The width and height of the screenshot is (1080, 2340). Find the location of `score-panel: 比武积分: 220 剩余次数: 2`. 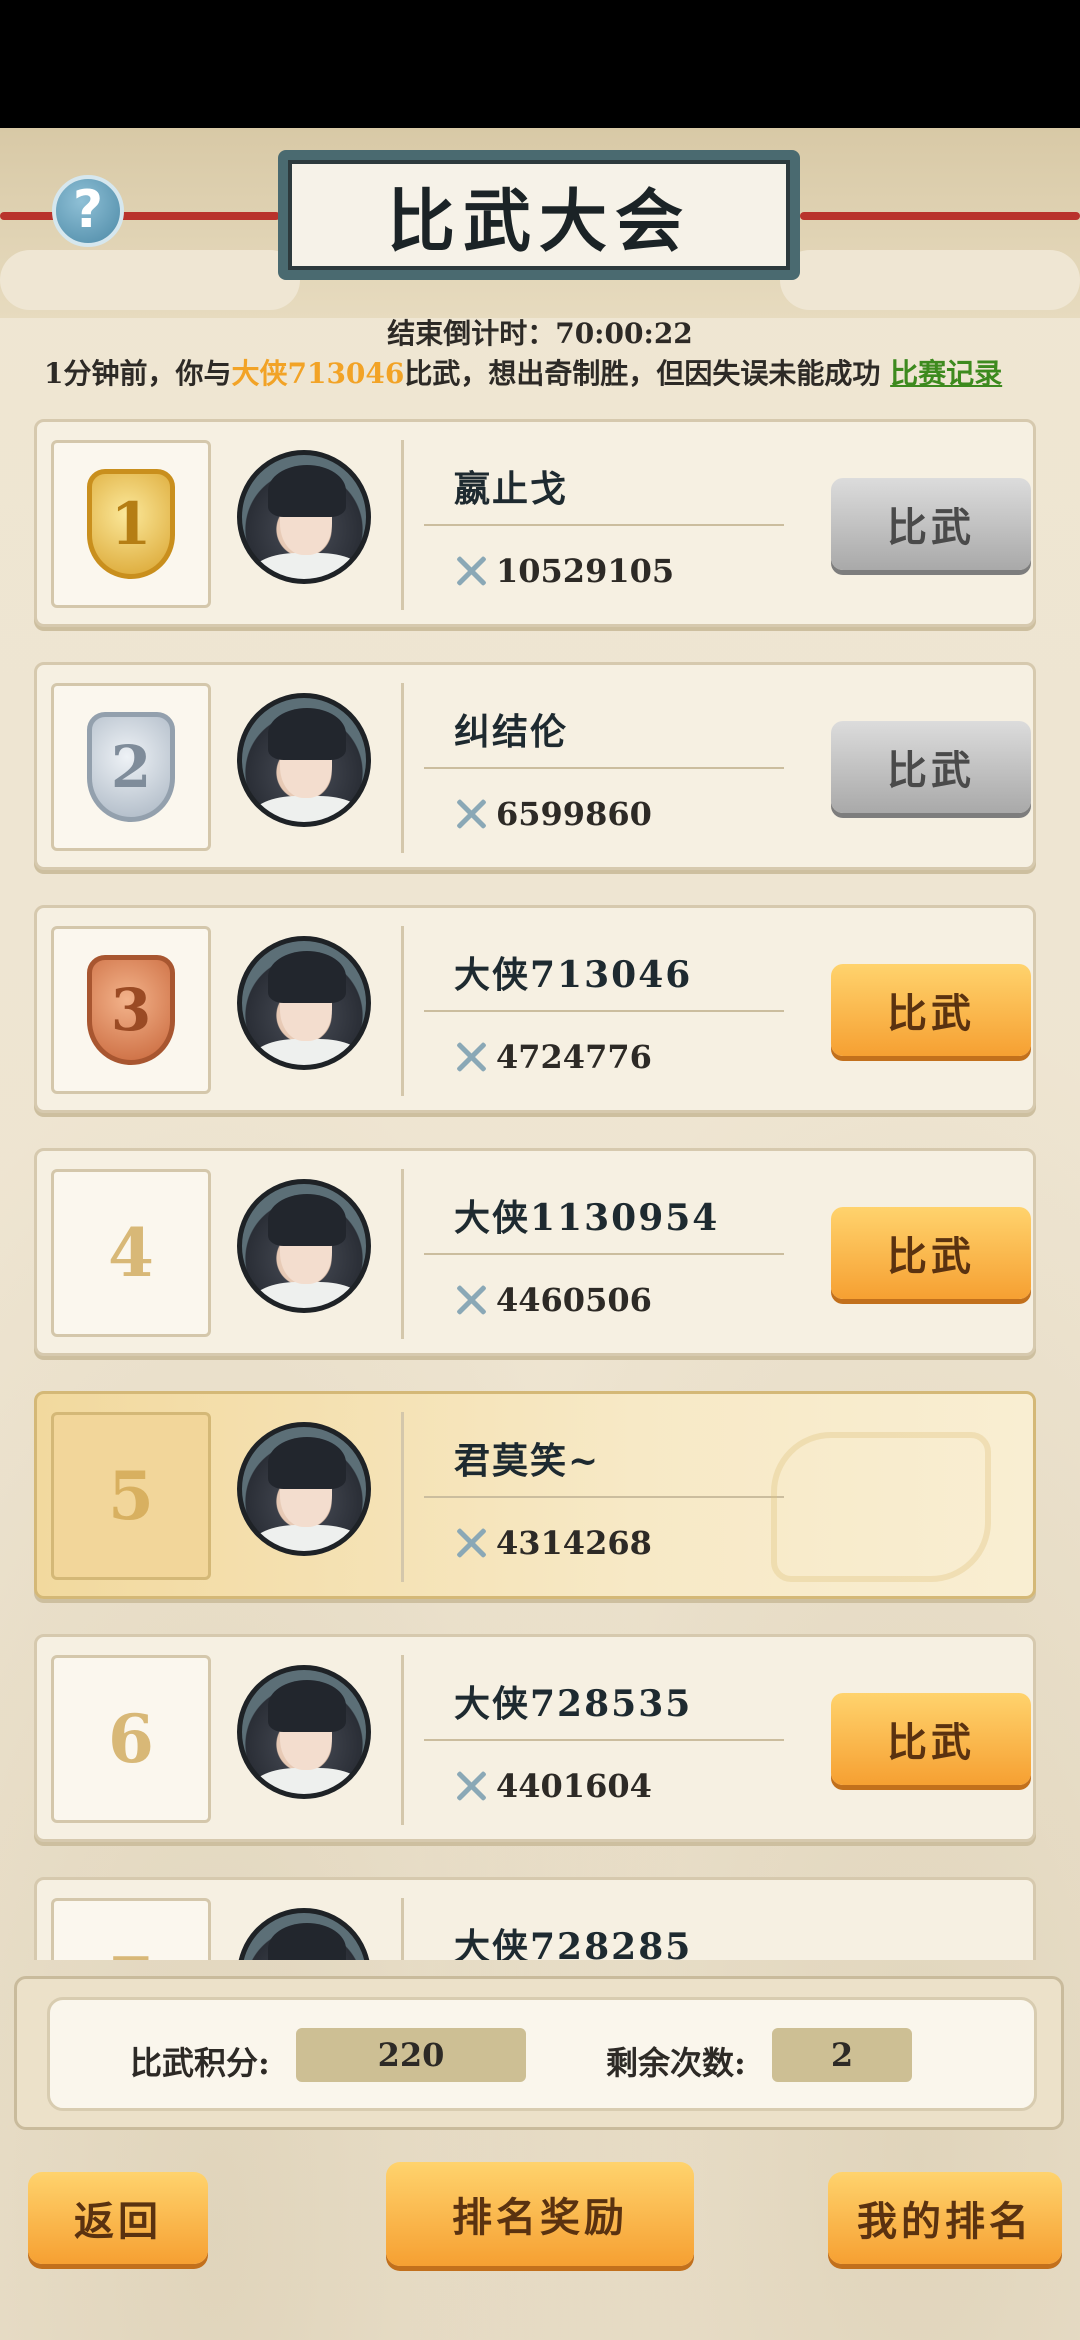

score-panel: 比武积分: 220 剩余次数: 2 is located at coordinates (539, 2053).